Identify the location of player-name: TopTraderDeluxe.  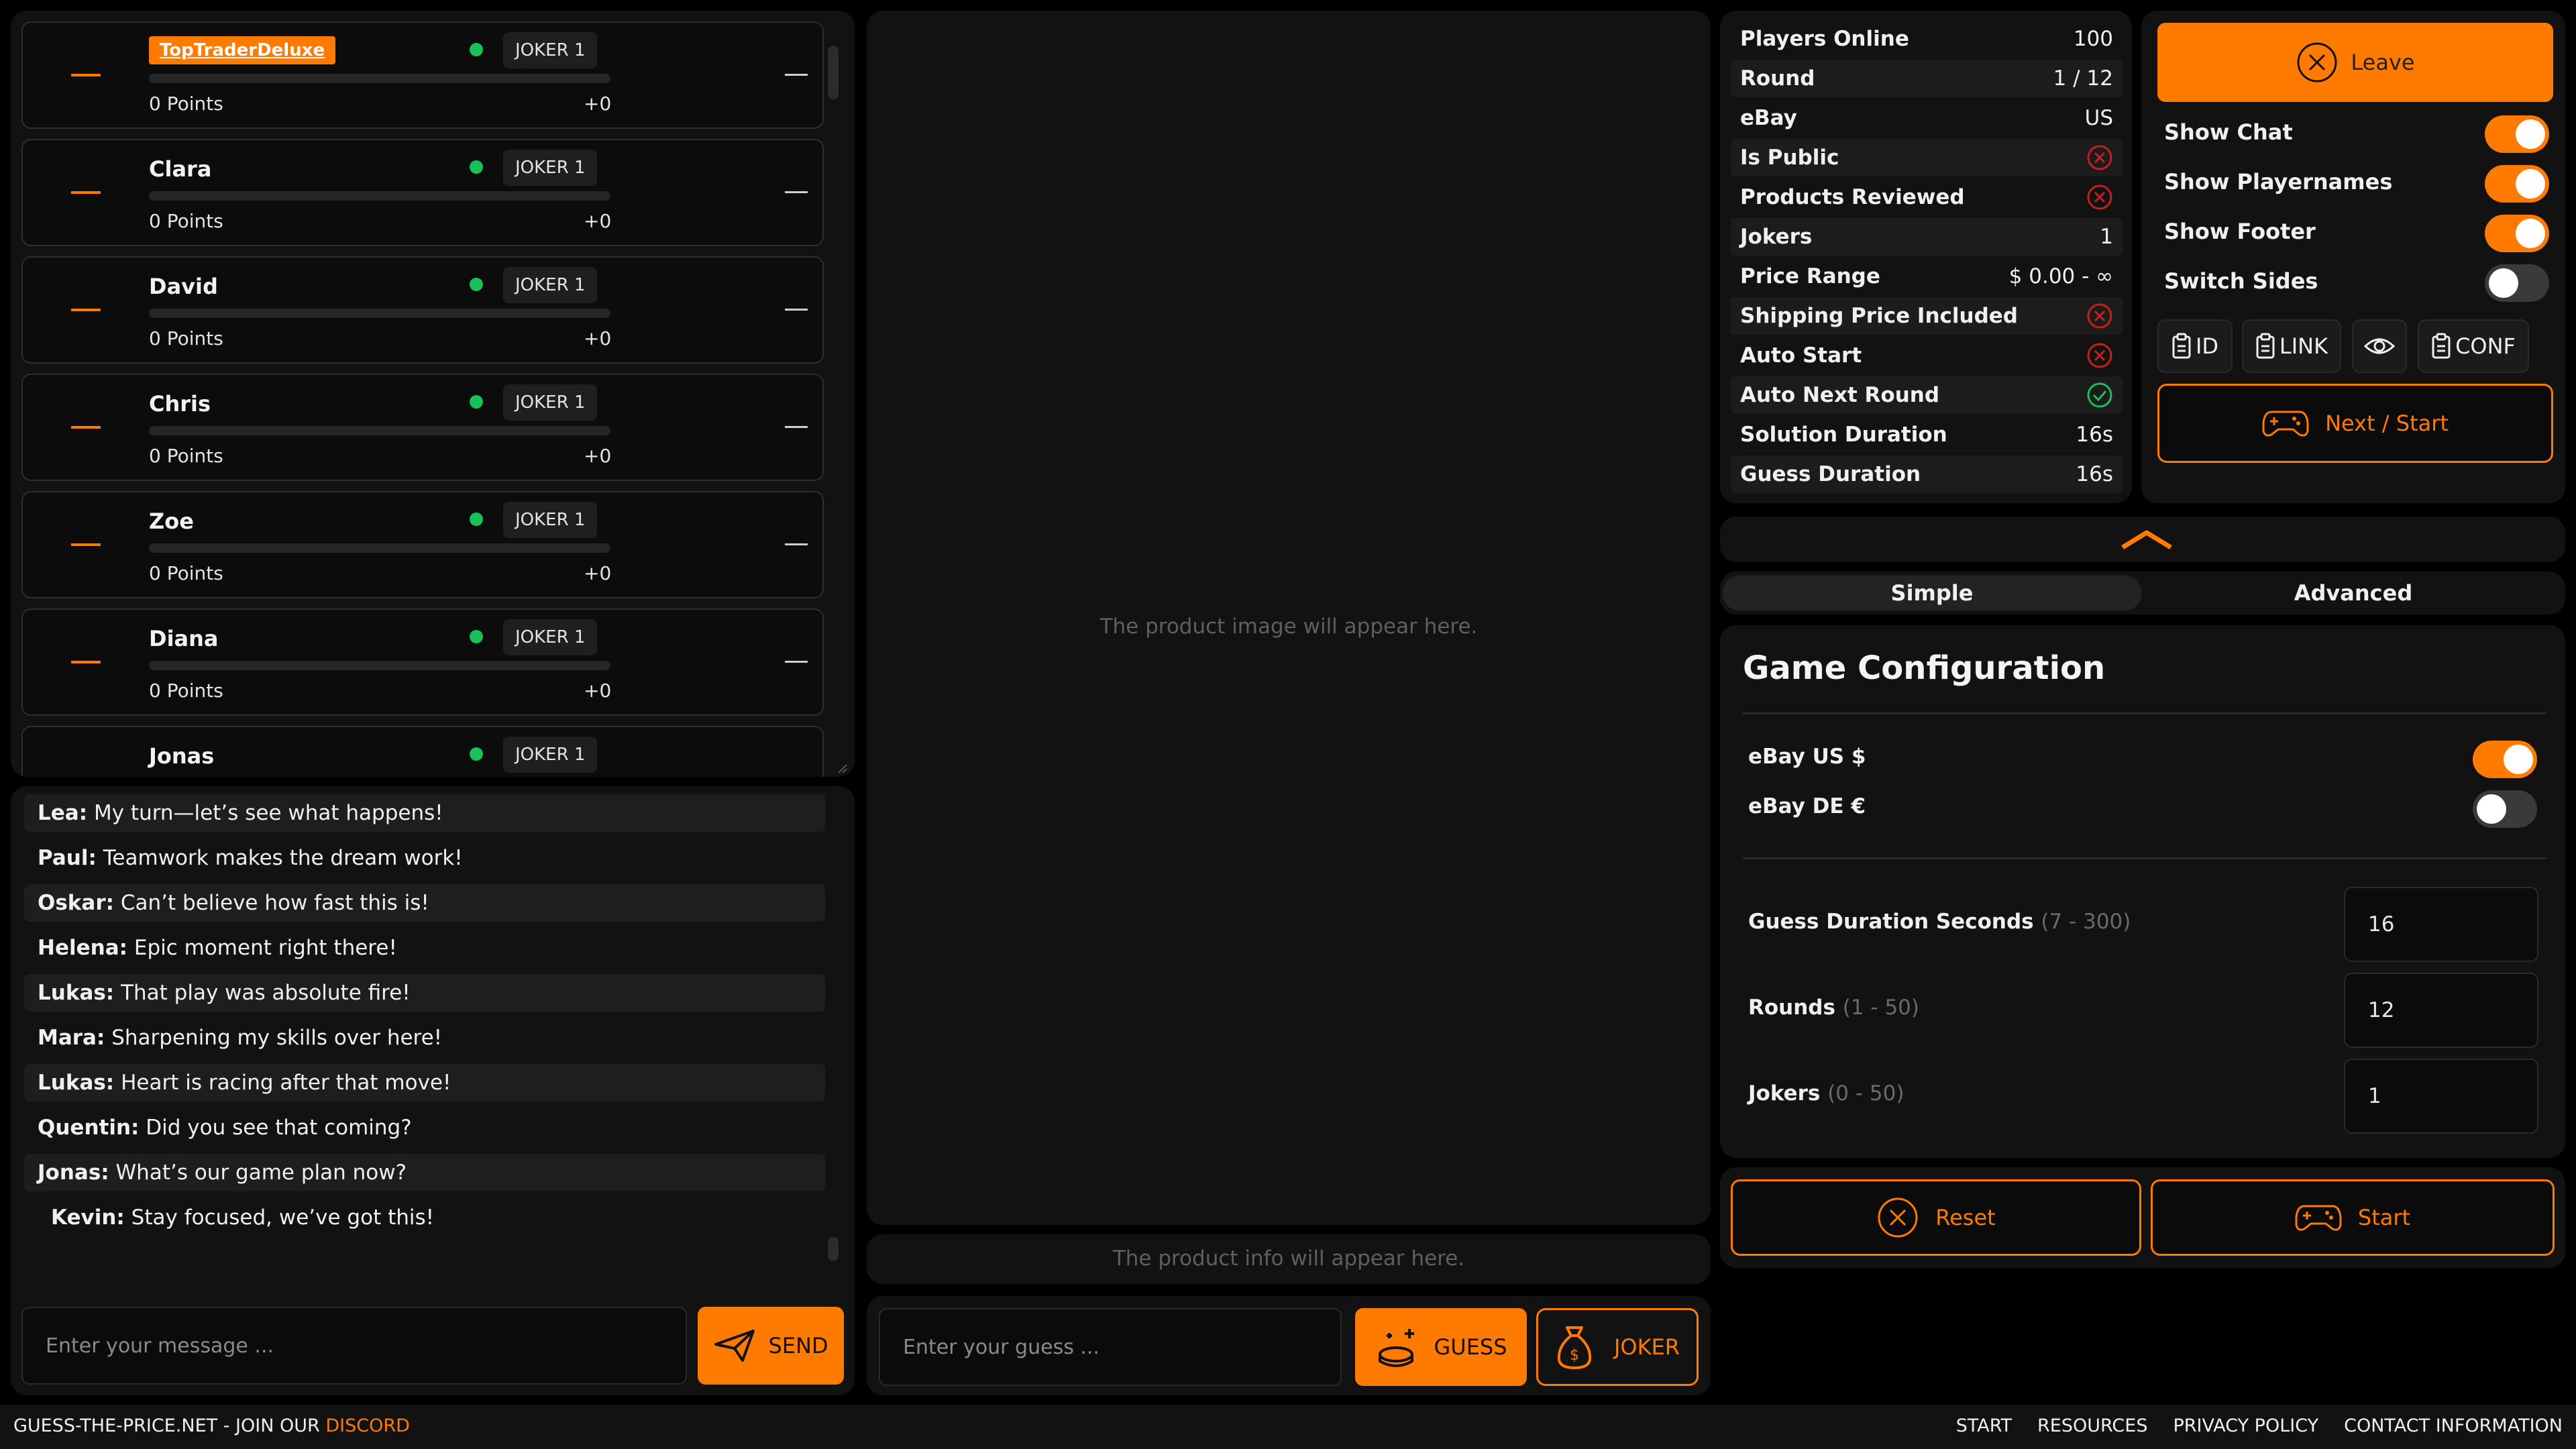
(242, 50).